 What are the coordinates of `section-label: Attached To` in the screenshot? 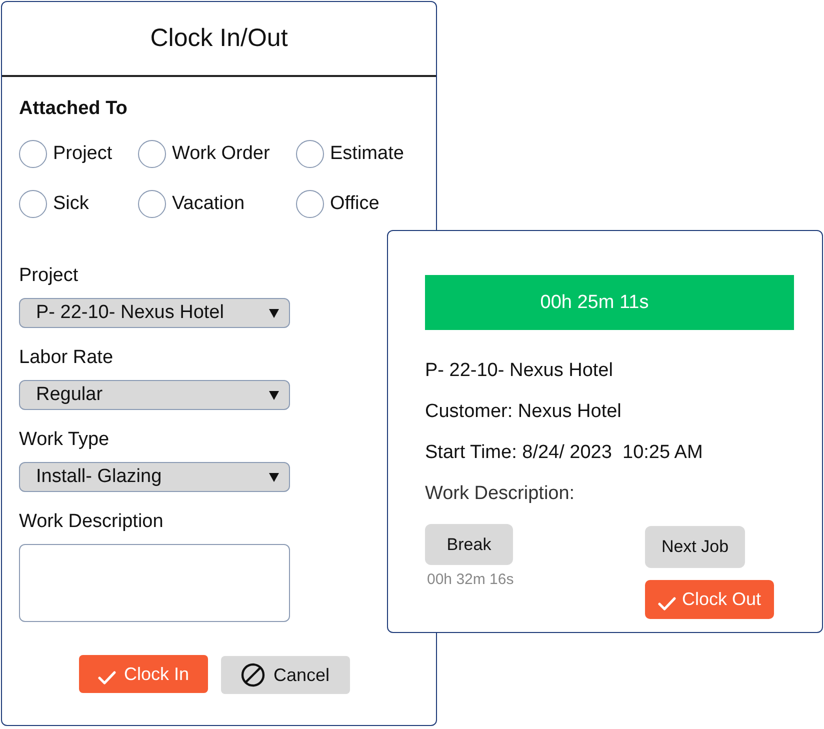 It's located at (73, 109).